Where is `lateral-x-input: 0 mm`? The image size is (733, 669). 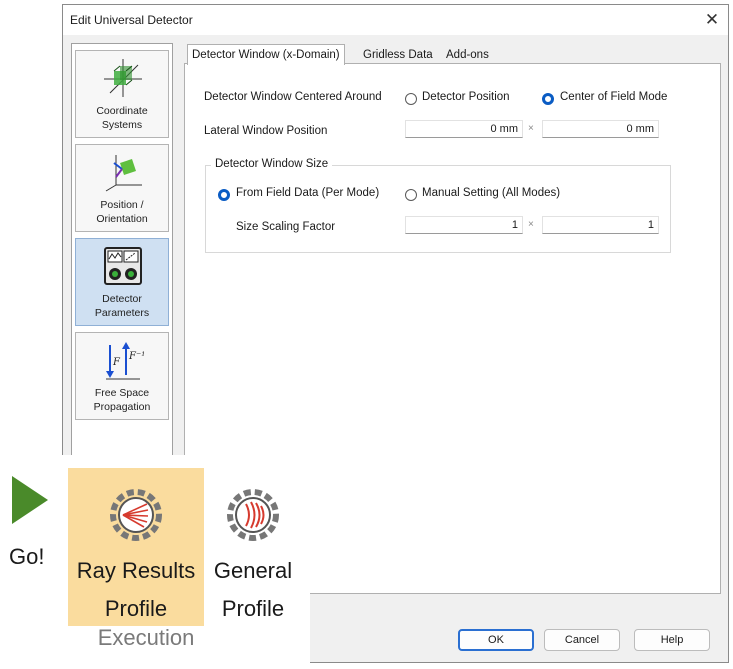 lateral-x-input: 0 mm is located at coordinates (464, 129).